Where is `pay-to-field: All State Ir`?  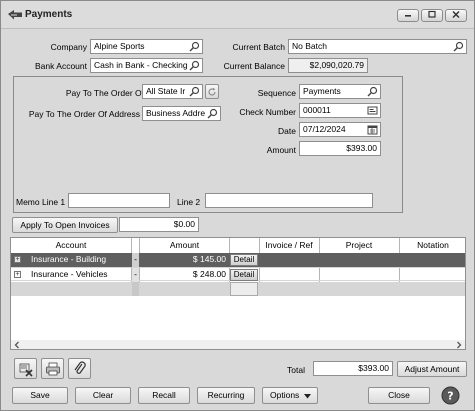 pay-to-field: All State Ir is located at coordinates (172, 91).